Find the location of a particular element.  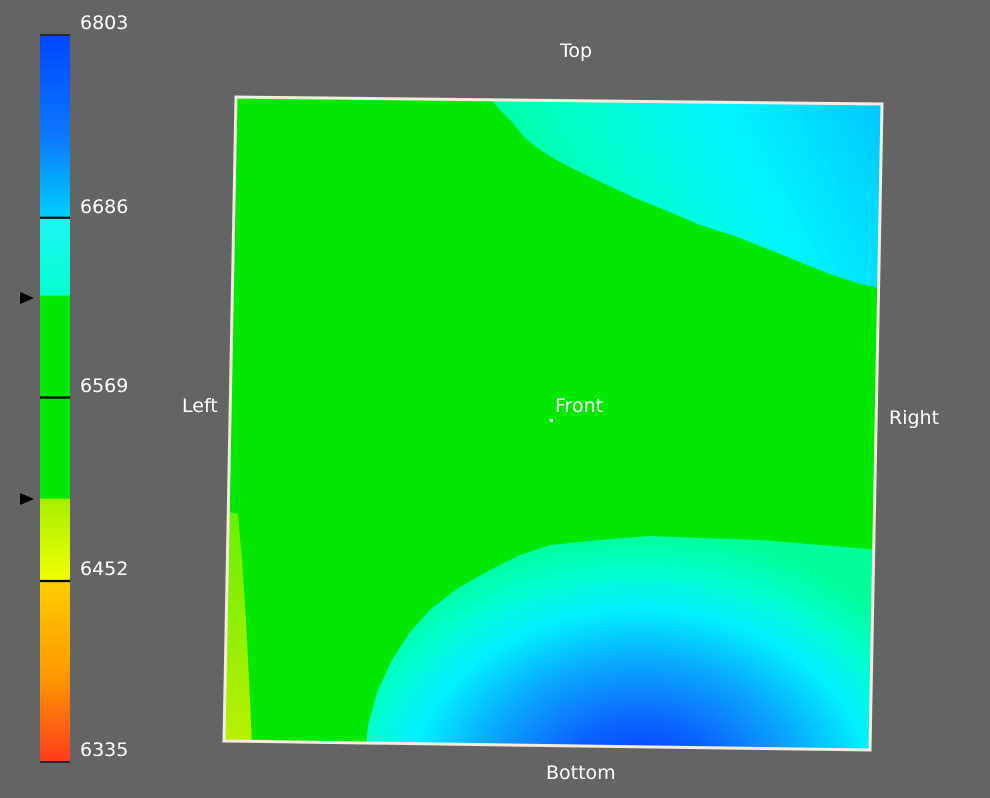

left-label: Left is located at coordinates (200, 406).